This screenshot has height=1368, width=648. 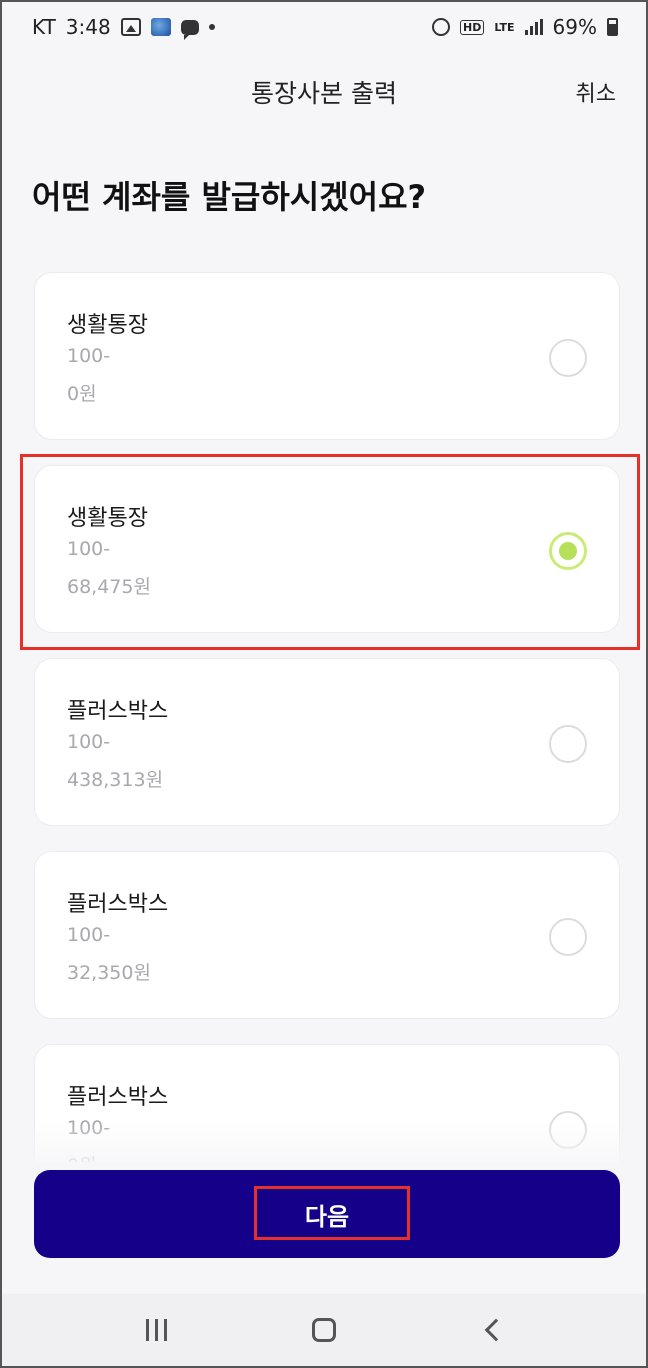 I want to click on page-title: 통장사본 출력, so click(x=324, y=93).